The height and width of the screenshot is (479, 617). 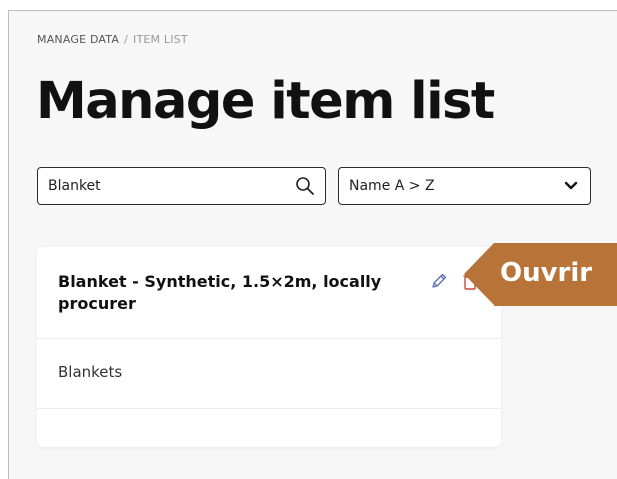 What do you see at coordinates (305, 186) in the screenshot?
I see `search-icon` at bounding box center [305, 186].